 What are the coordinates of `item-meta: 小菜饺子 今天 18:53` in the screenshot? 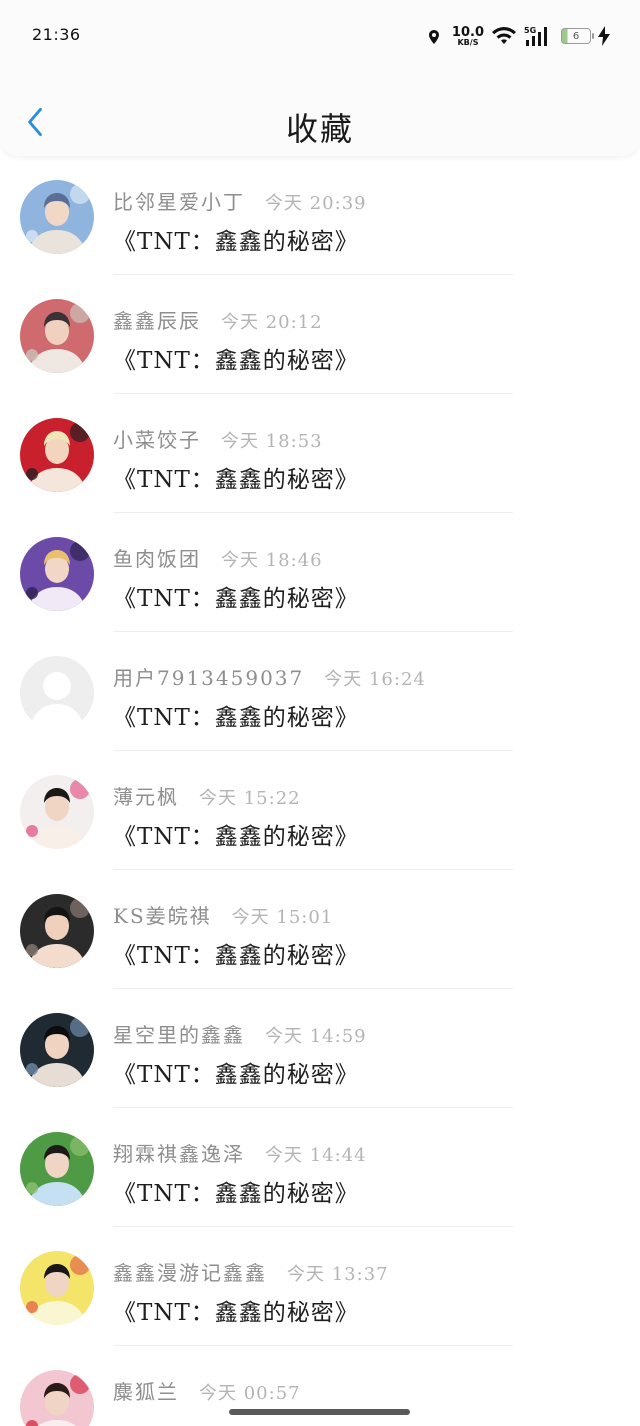 It's located at (218, 438).